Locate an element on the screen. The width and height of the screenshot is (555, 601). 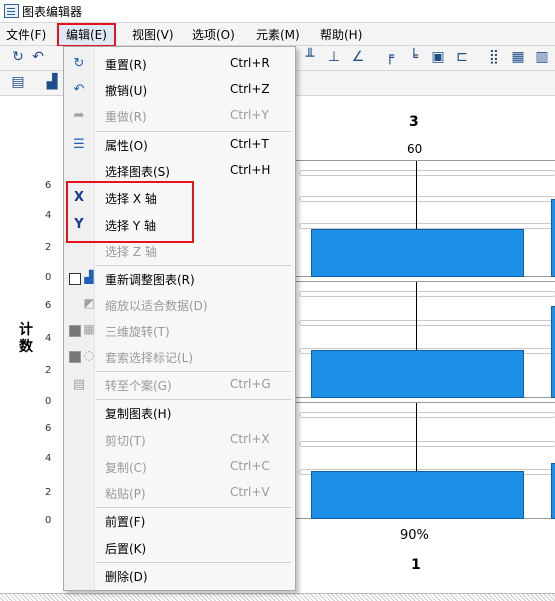
menu-item-bring-front: 前置(F) is located at coordinates (179, 521).